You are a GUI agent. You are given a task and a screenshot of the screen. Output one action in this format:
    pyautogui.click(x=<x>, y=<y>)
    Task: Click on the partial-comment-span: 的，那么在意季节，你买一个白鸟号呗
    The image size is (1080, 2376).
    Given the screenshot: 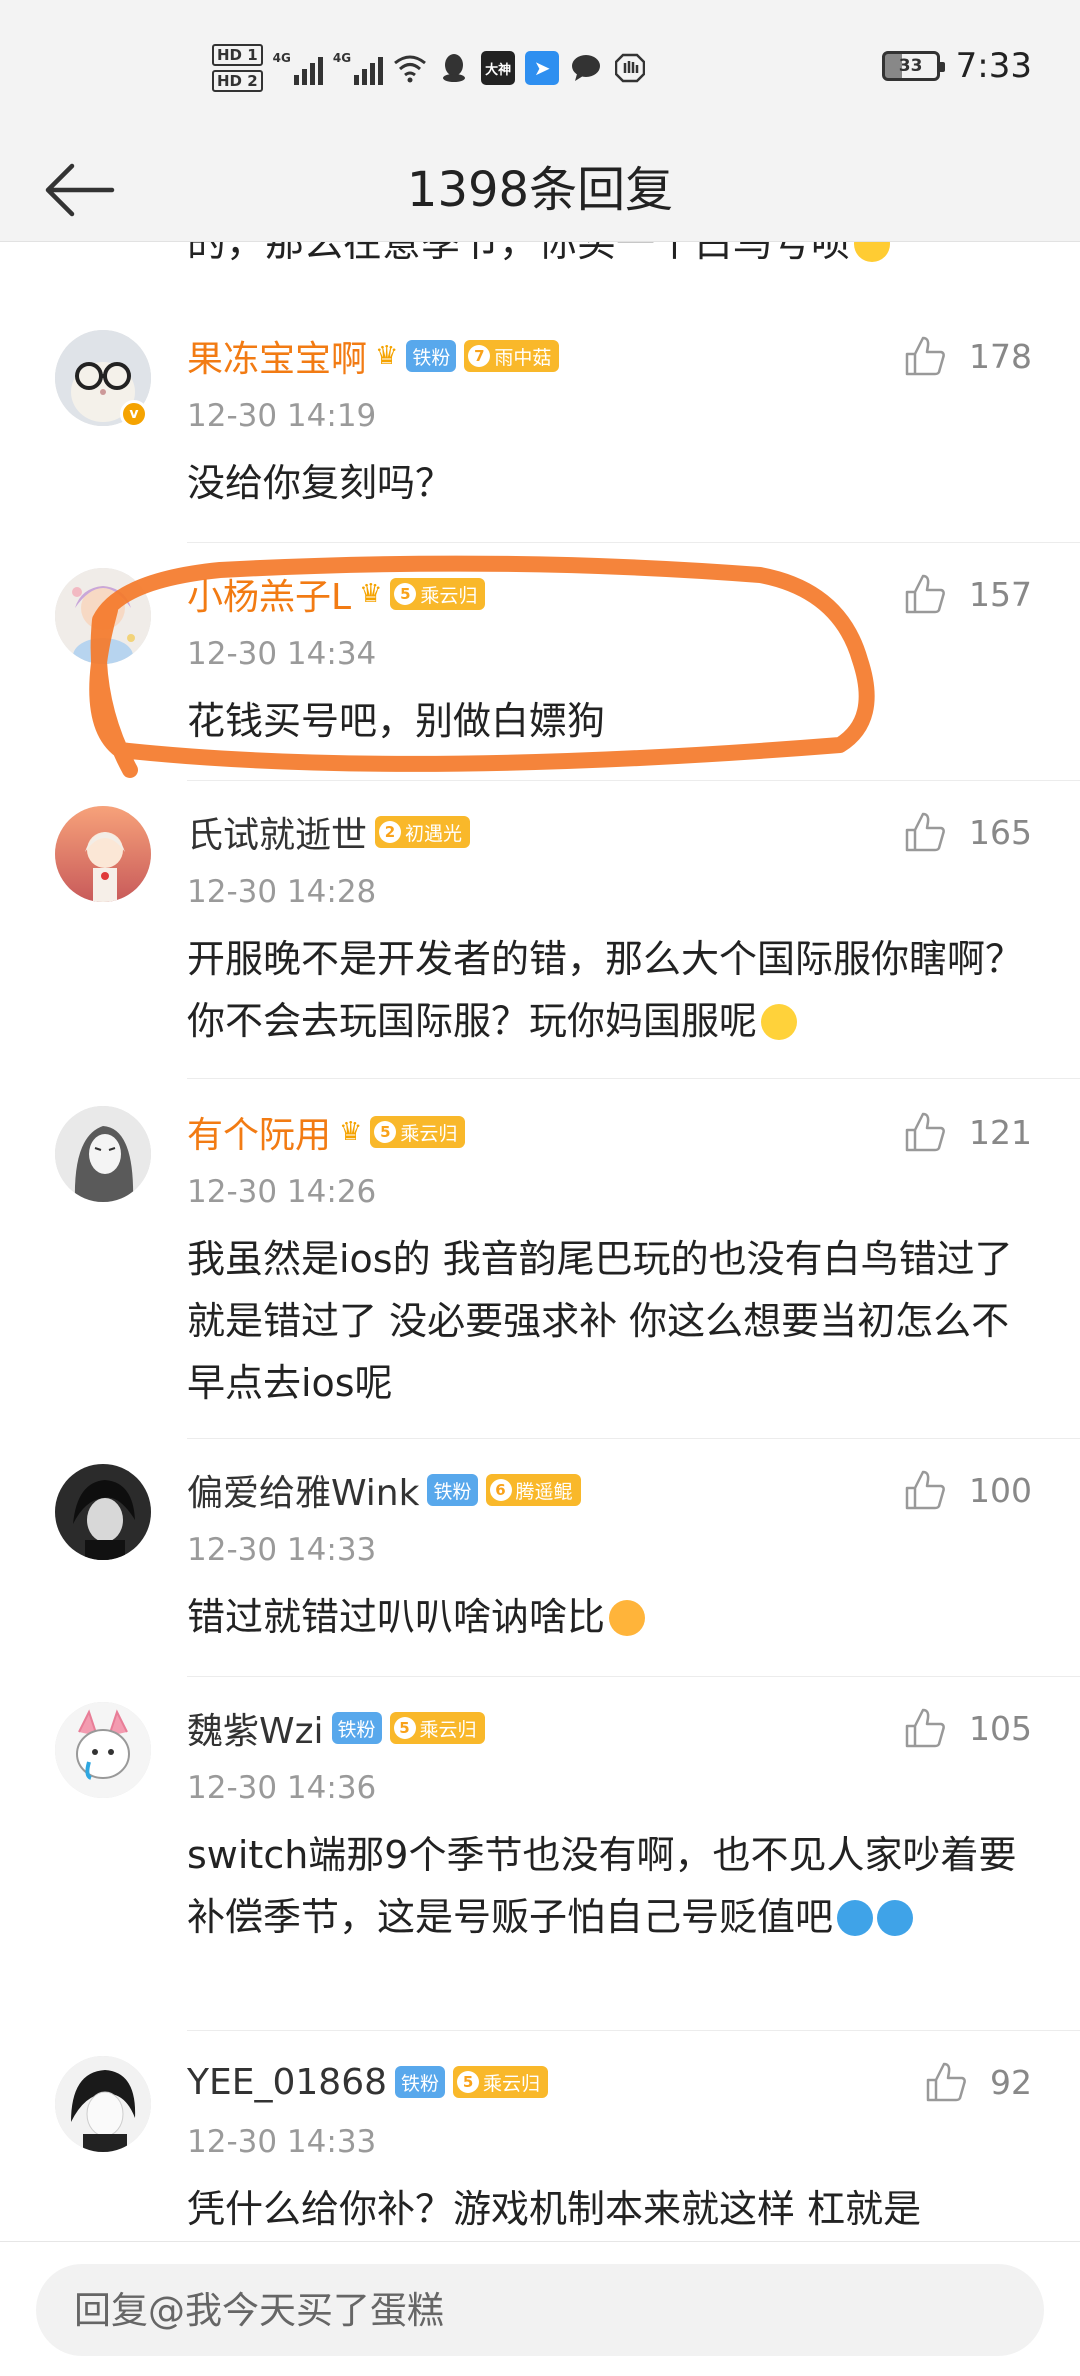 What is the action you would take?
    pyautogui.click(x=519, y=254)
    